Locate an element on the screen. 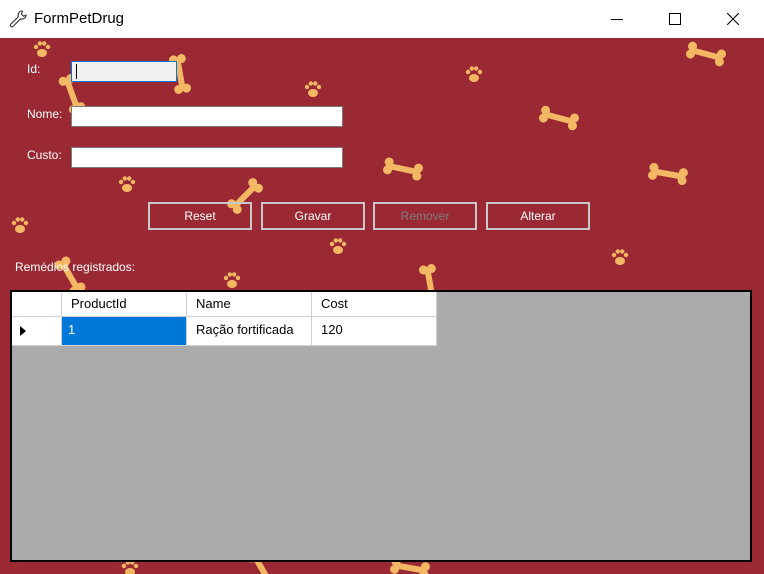 The height and width of the screenshot is (574, 764). column-header-productid: ProductId is located at coordinates (124, 304).